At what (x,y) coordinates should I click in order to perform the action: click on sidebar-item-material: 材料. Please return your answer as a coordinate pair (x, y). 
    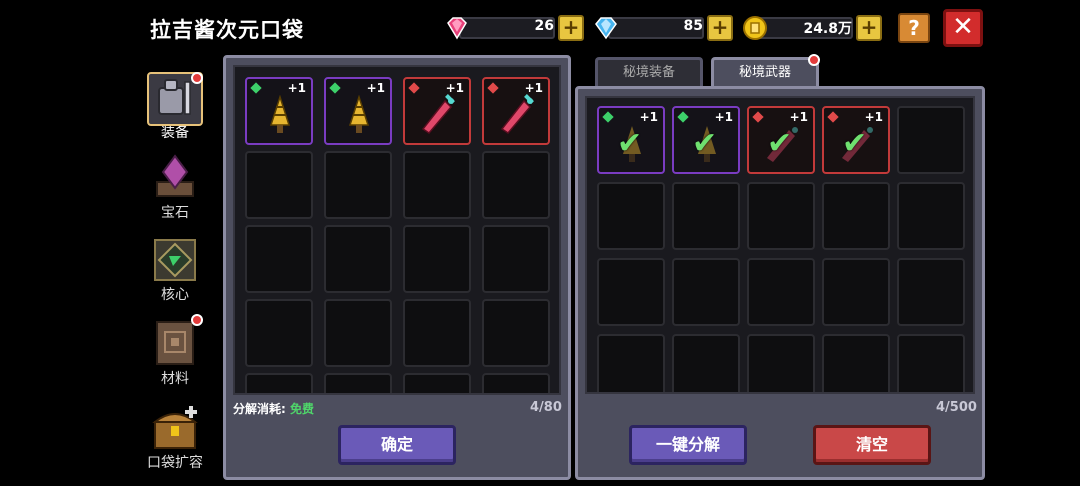
    Looking at the image, I should click on (175, 351).